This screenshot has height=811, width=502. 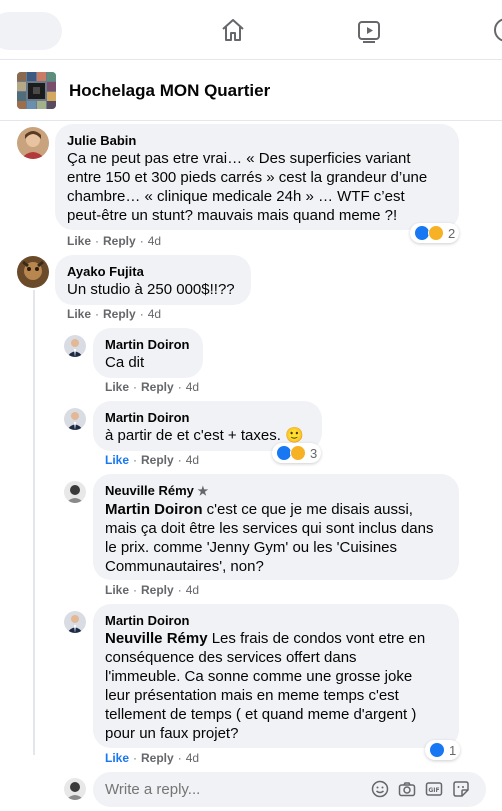 What do you see at coordinates (233, 30) in the screenshot?
I see `home-icon` at bounding box center [233, 30].